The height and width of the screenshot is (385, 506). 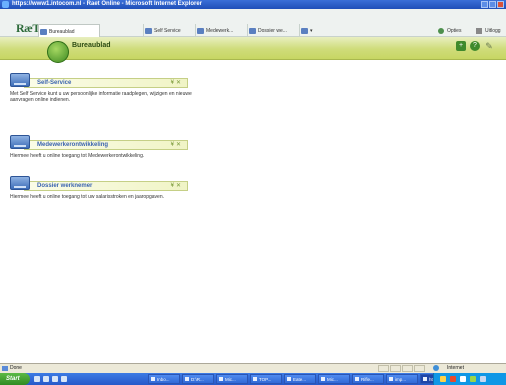 I want to click on add-icon: +, so click(x=461, y=46).